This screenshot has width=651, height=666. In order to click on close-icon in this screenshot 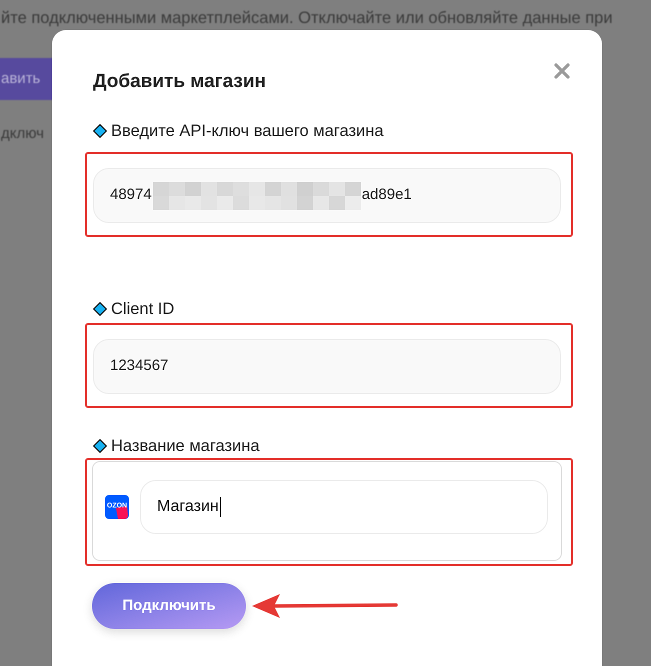, I will do `click(562, 71)`.